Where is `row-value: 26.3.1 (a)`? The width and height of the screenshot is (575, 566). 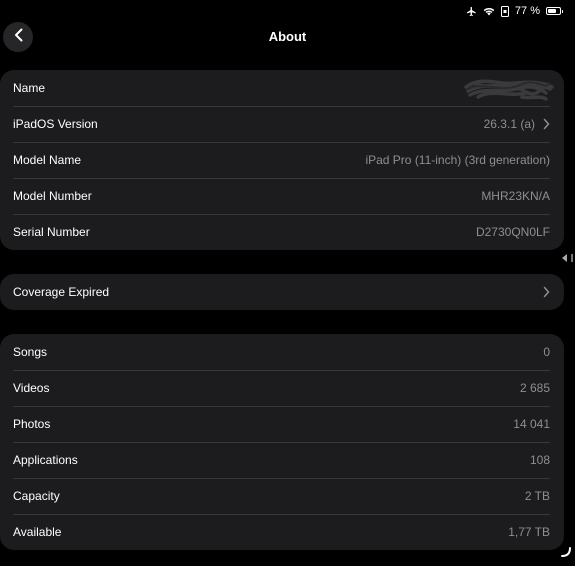
row-value: 26.3.1 (a) is located at coordinates (509, 124).